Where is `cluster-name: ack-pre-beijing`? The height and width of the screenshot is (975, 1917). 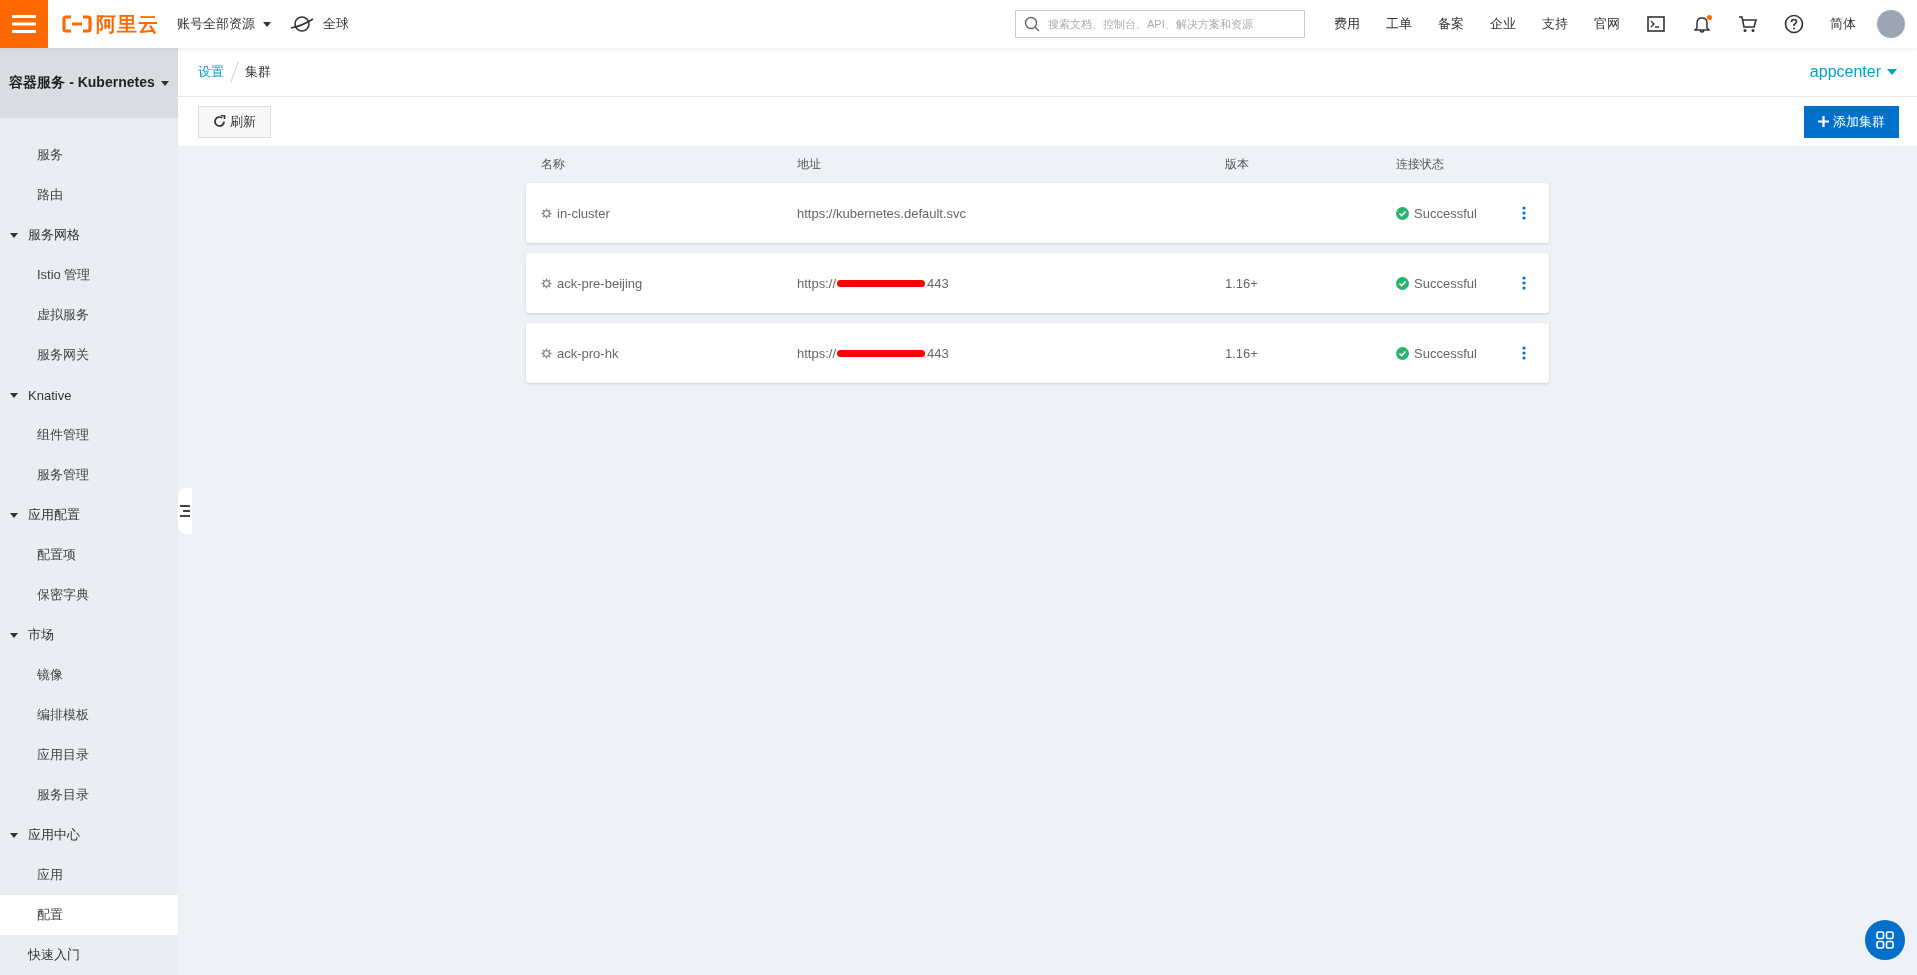 cluster-name: ack-pre-beijing is located at coordinates (600, 283).